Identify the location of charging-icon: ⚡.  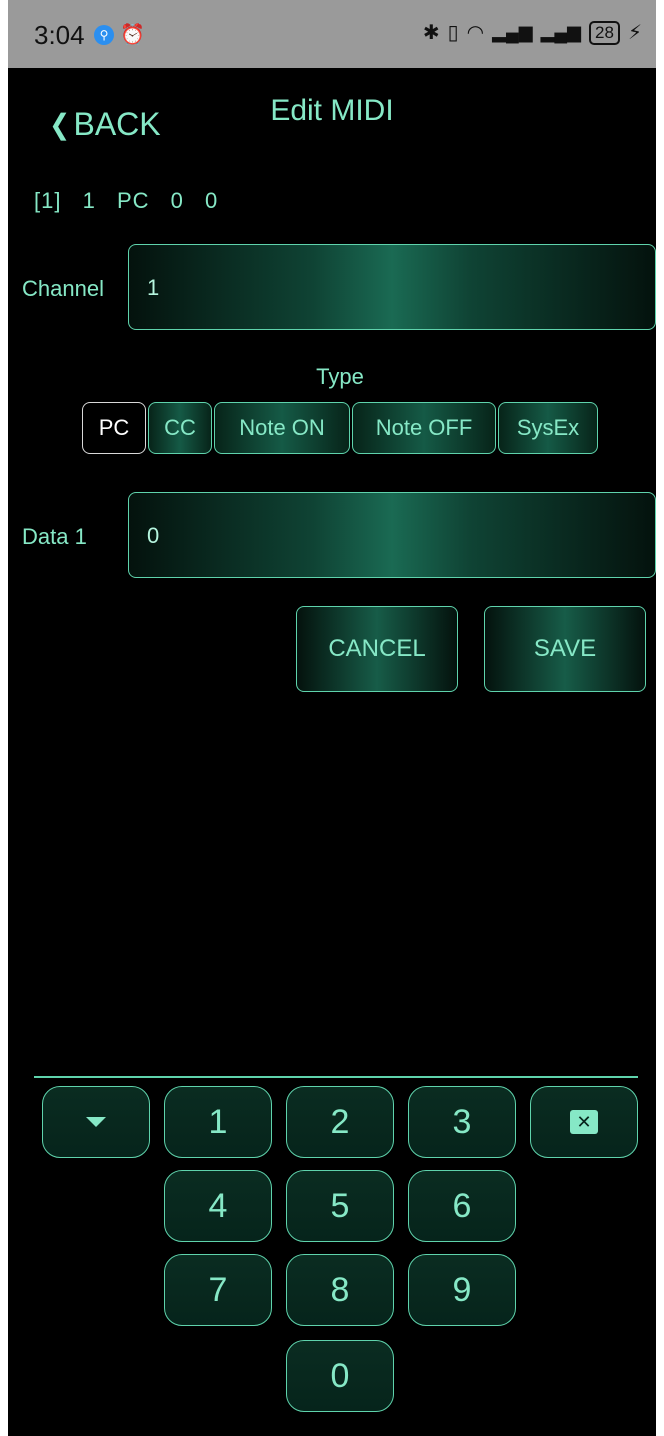
(634, 33).